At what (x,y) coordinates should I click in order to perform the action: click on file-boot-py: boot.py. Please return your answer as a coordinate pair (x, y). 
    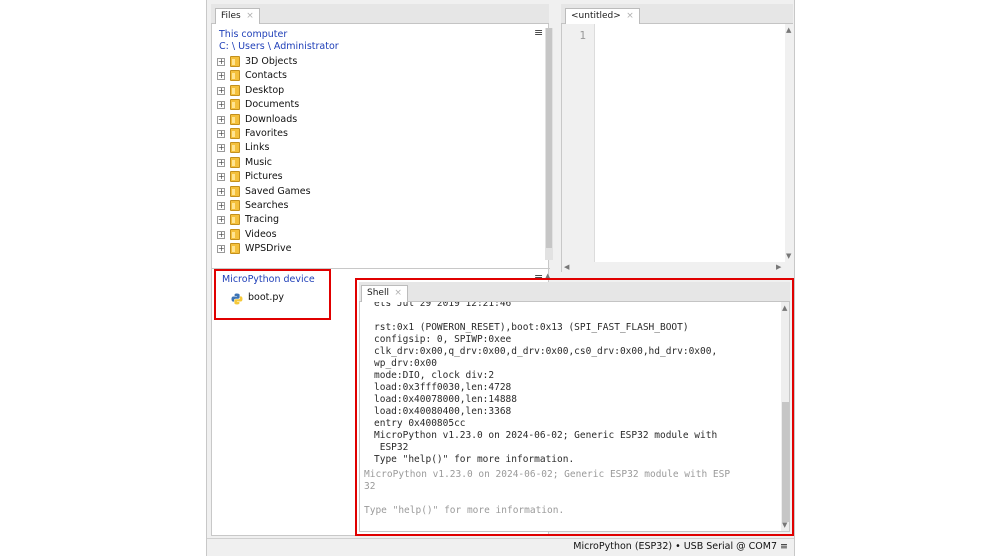
    Looking at the image, I should click on (266, 297).